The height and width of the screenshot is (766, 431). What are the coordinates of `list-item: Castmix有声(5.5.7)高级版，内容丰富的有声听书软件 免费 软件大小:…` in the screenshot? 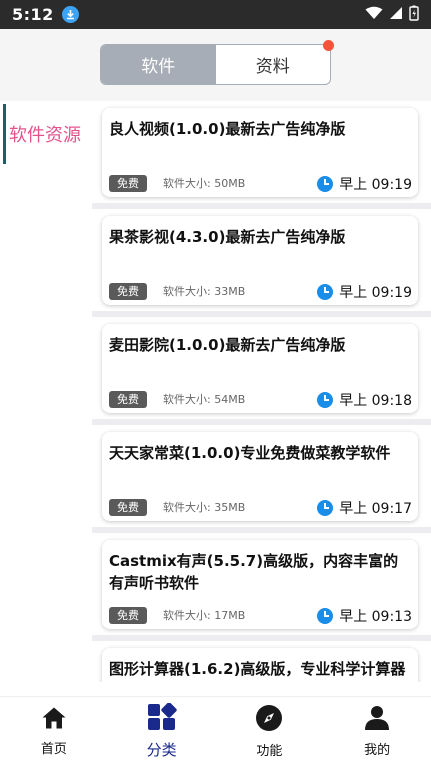 It's located at (261, 587).